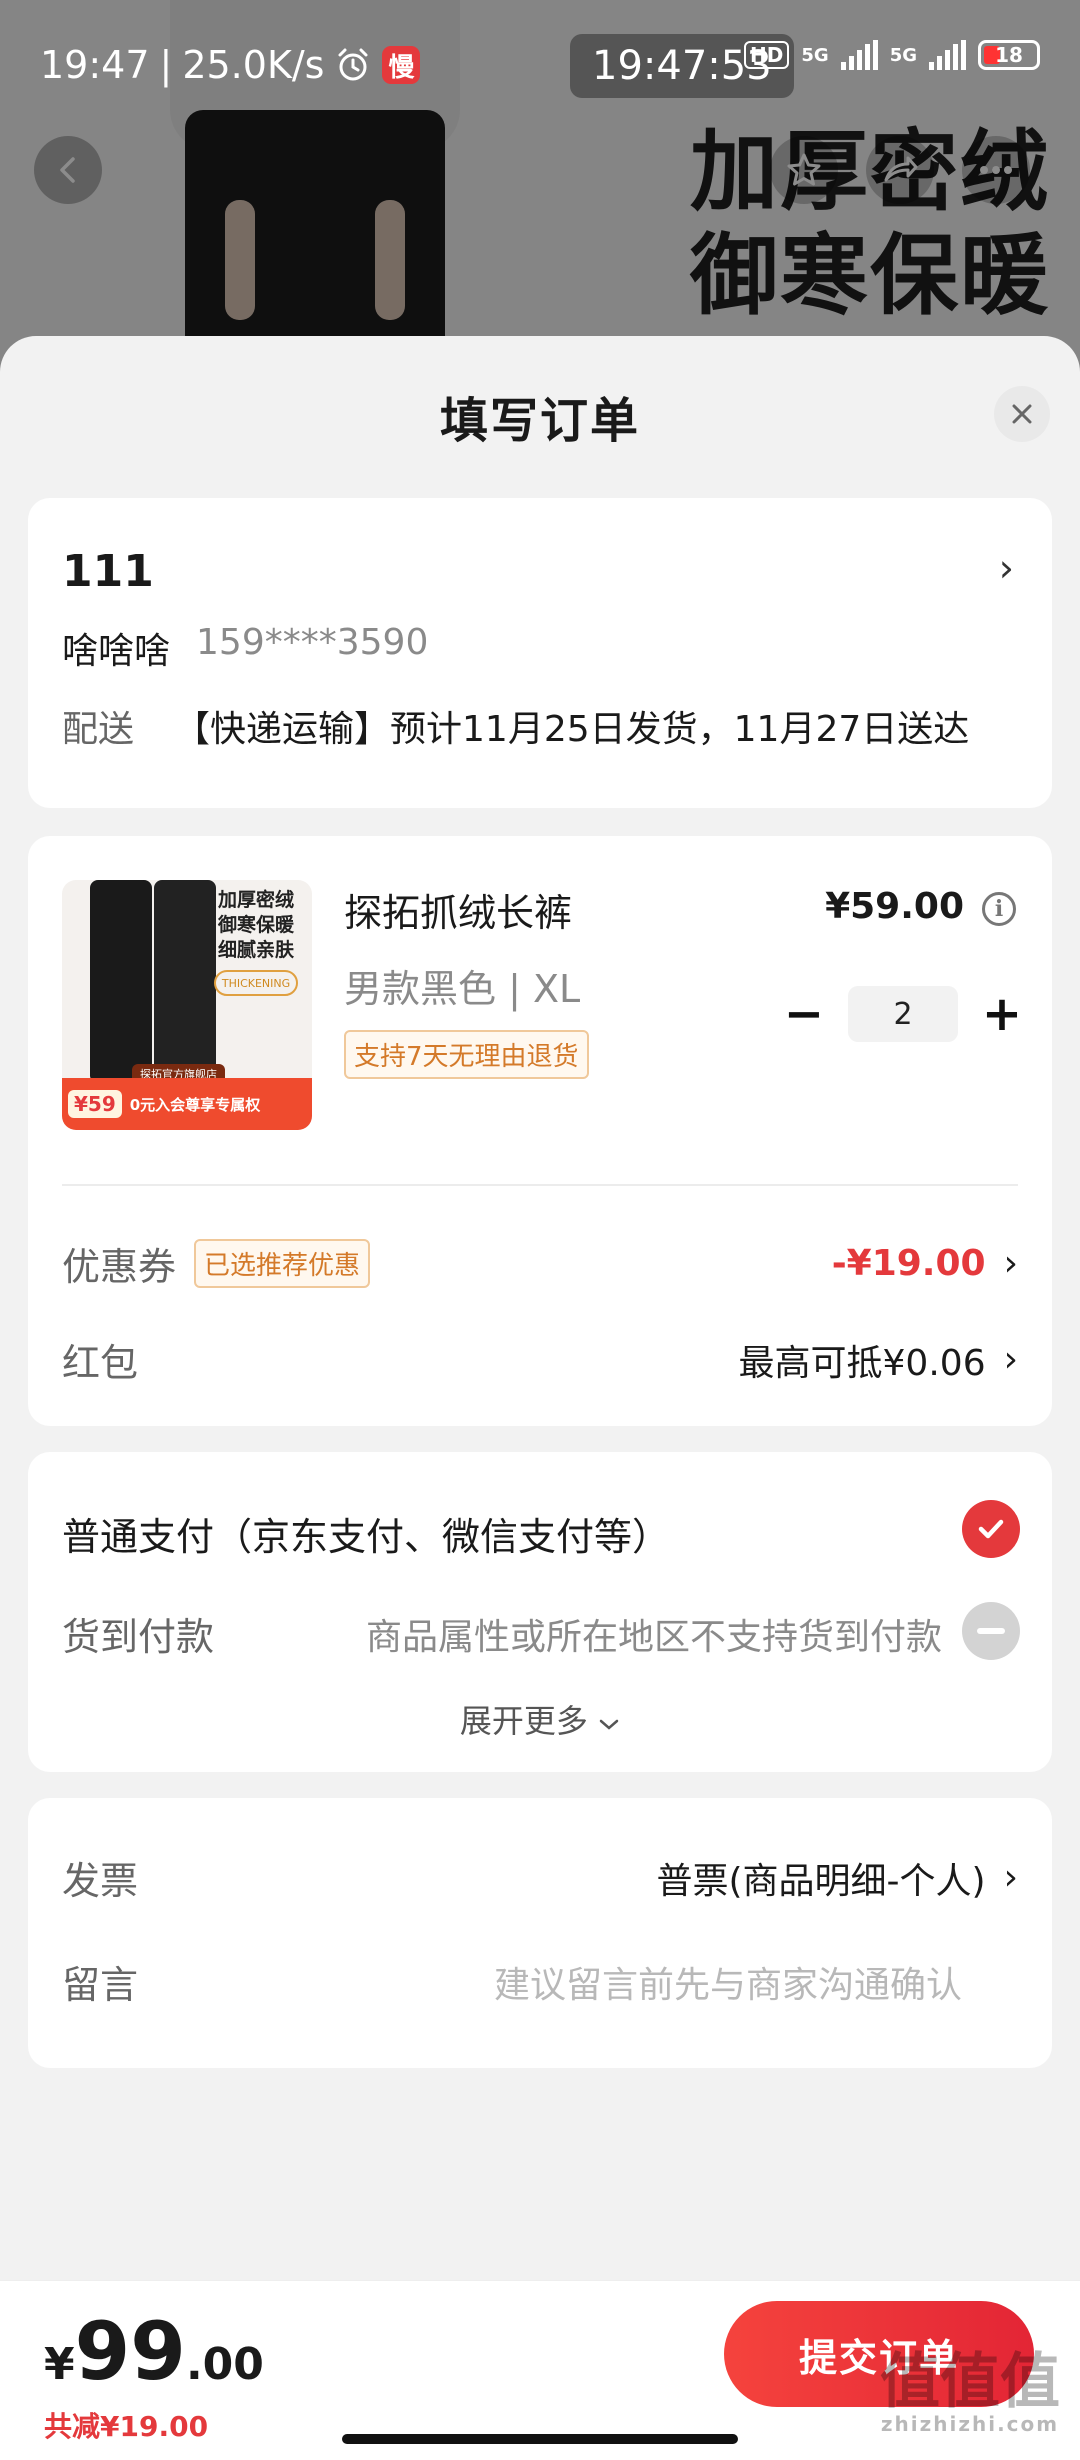 This screenshot has height=2460, width=1080. What do you see at coordinates (282, 1263) in the screenshot?
I see `coupon-tag: 已选推荐优惠` at bounding box center [282, 1263].